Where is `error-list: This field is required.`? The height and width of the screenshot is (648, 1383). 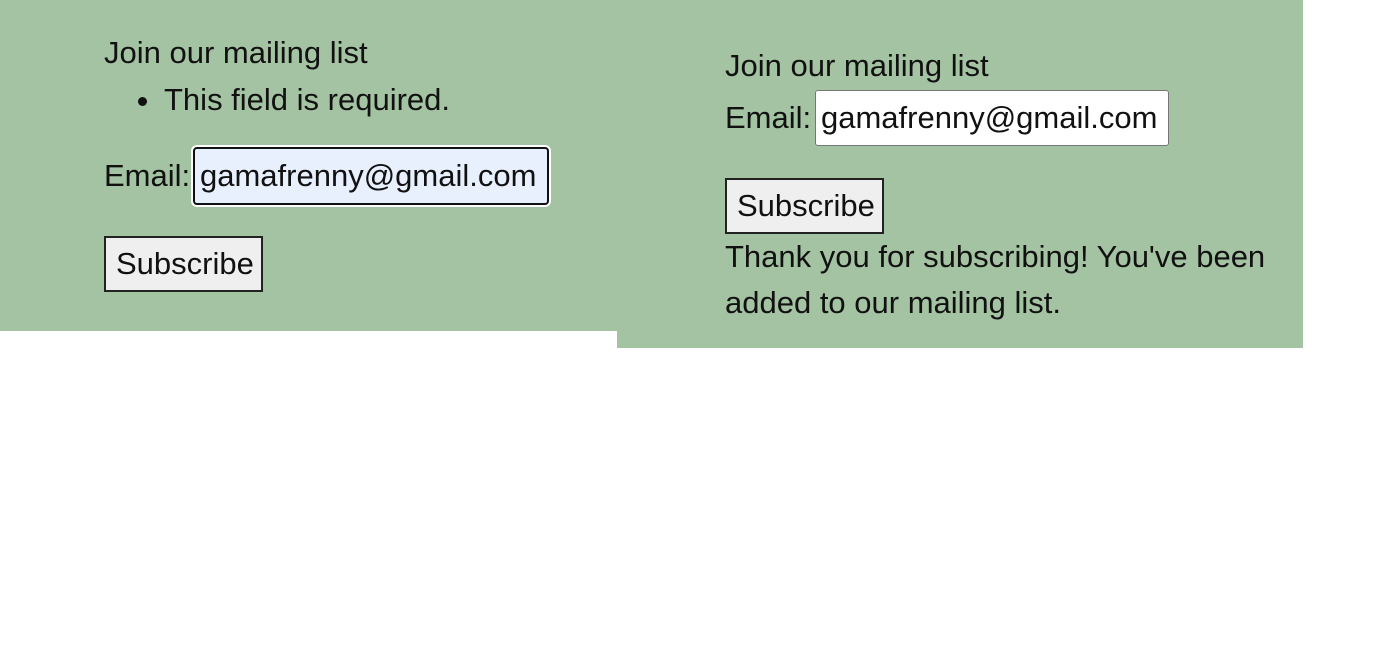 error-list: This field is required. is located at coordinates (294, 100).